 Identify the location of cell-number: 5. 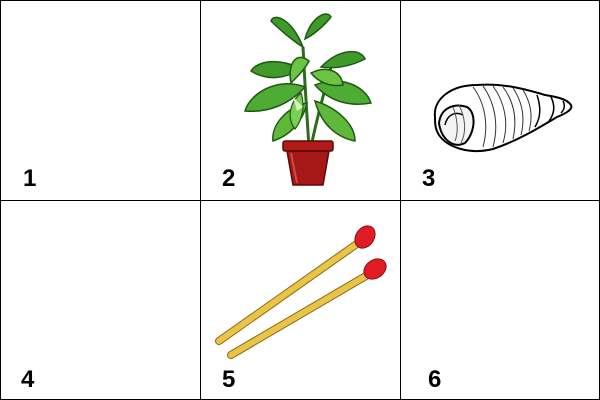
(229, 379).